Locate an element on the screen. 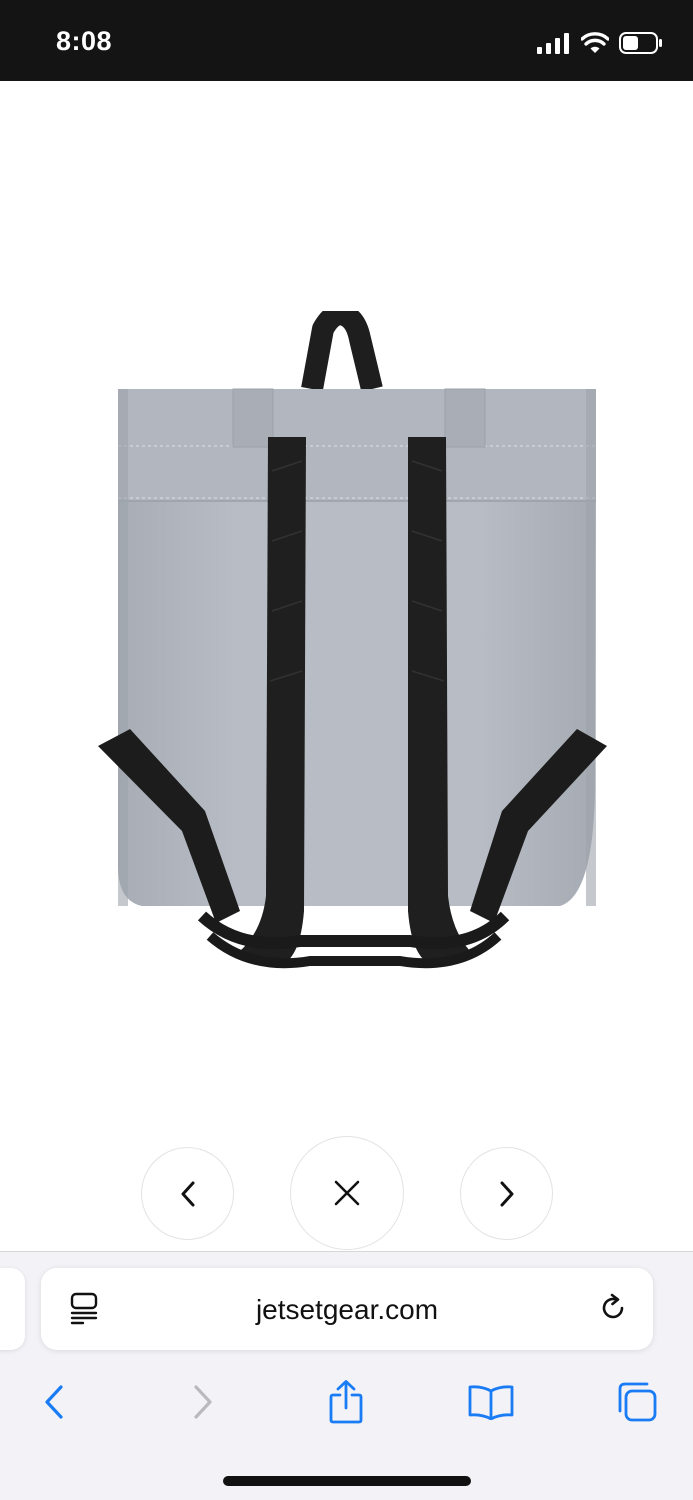 The width and height of the screenshot is (693, 1500). tabs-button is located at coordinates (637, 1402).